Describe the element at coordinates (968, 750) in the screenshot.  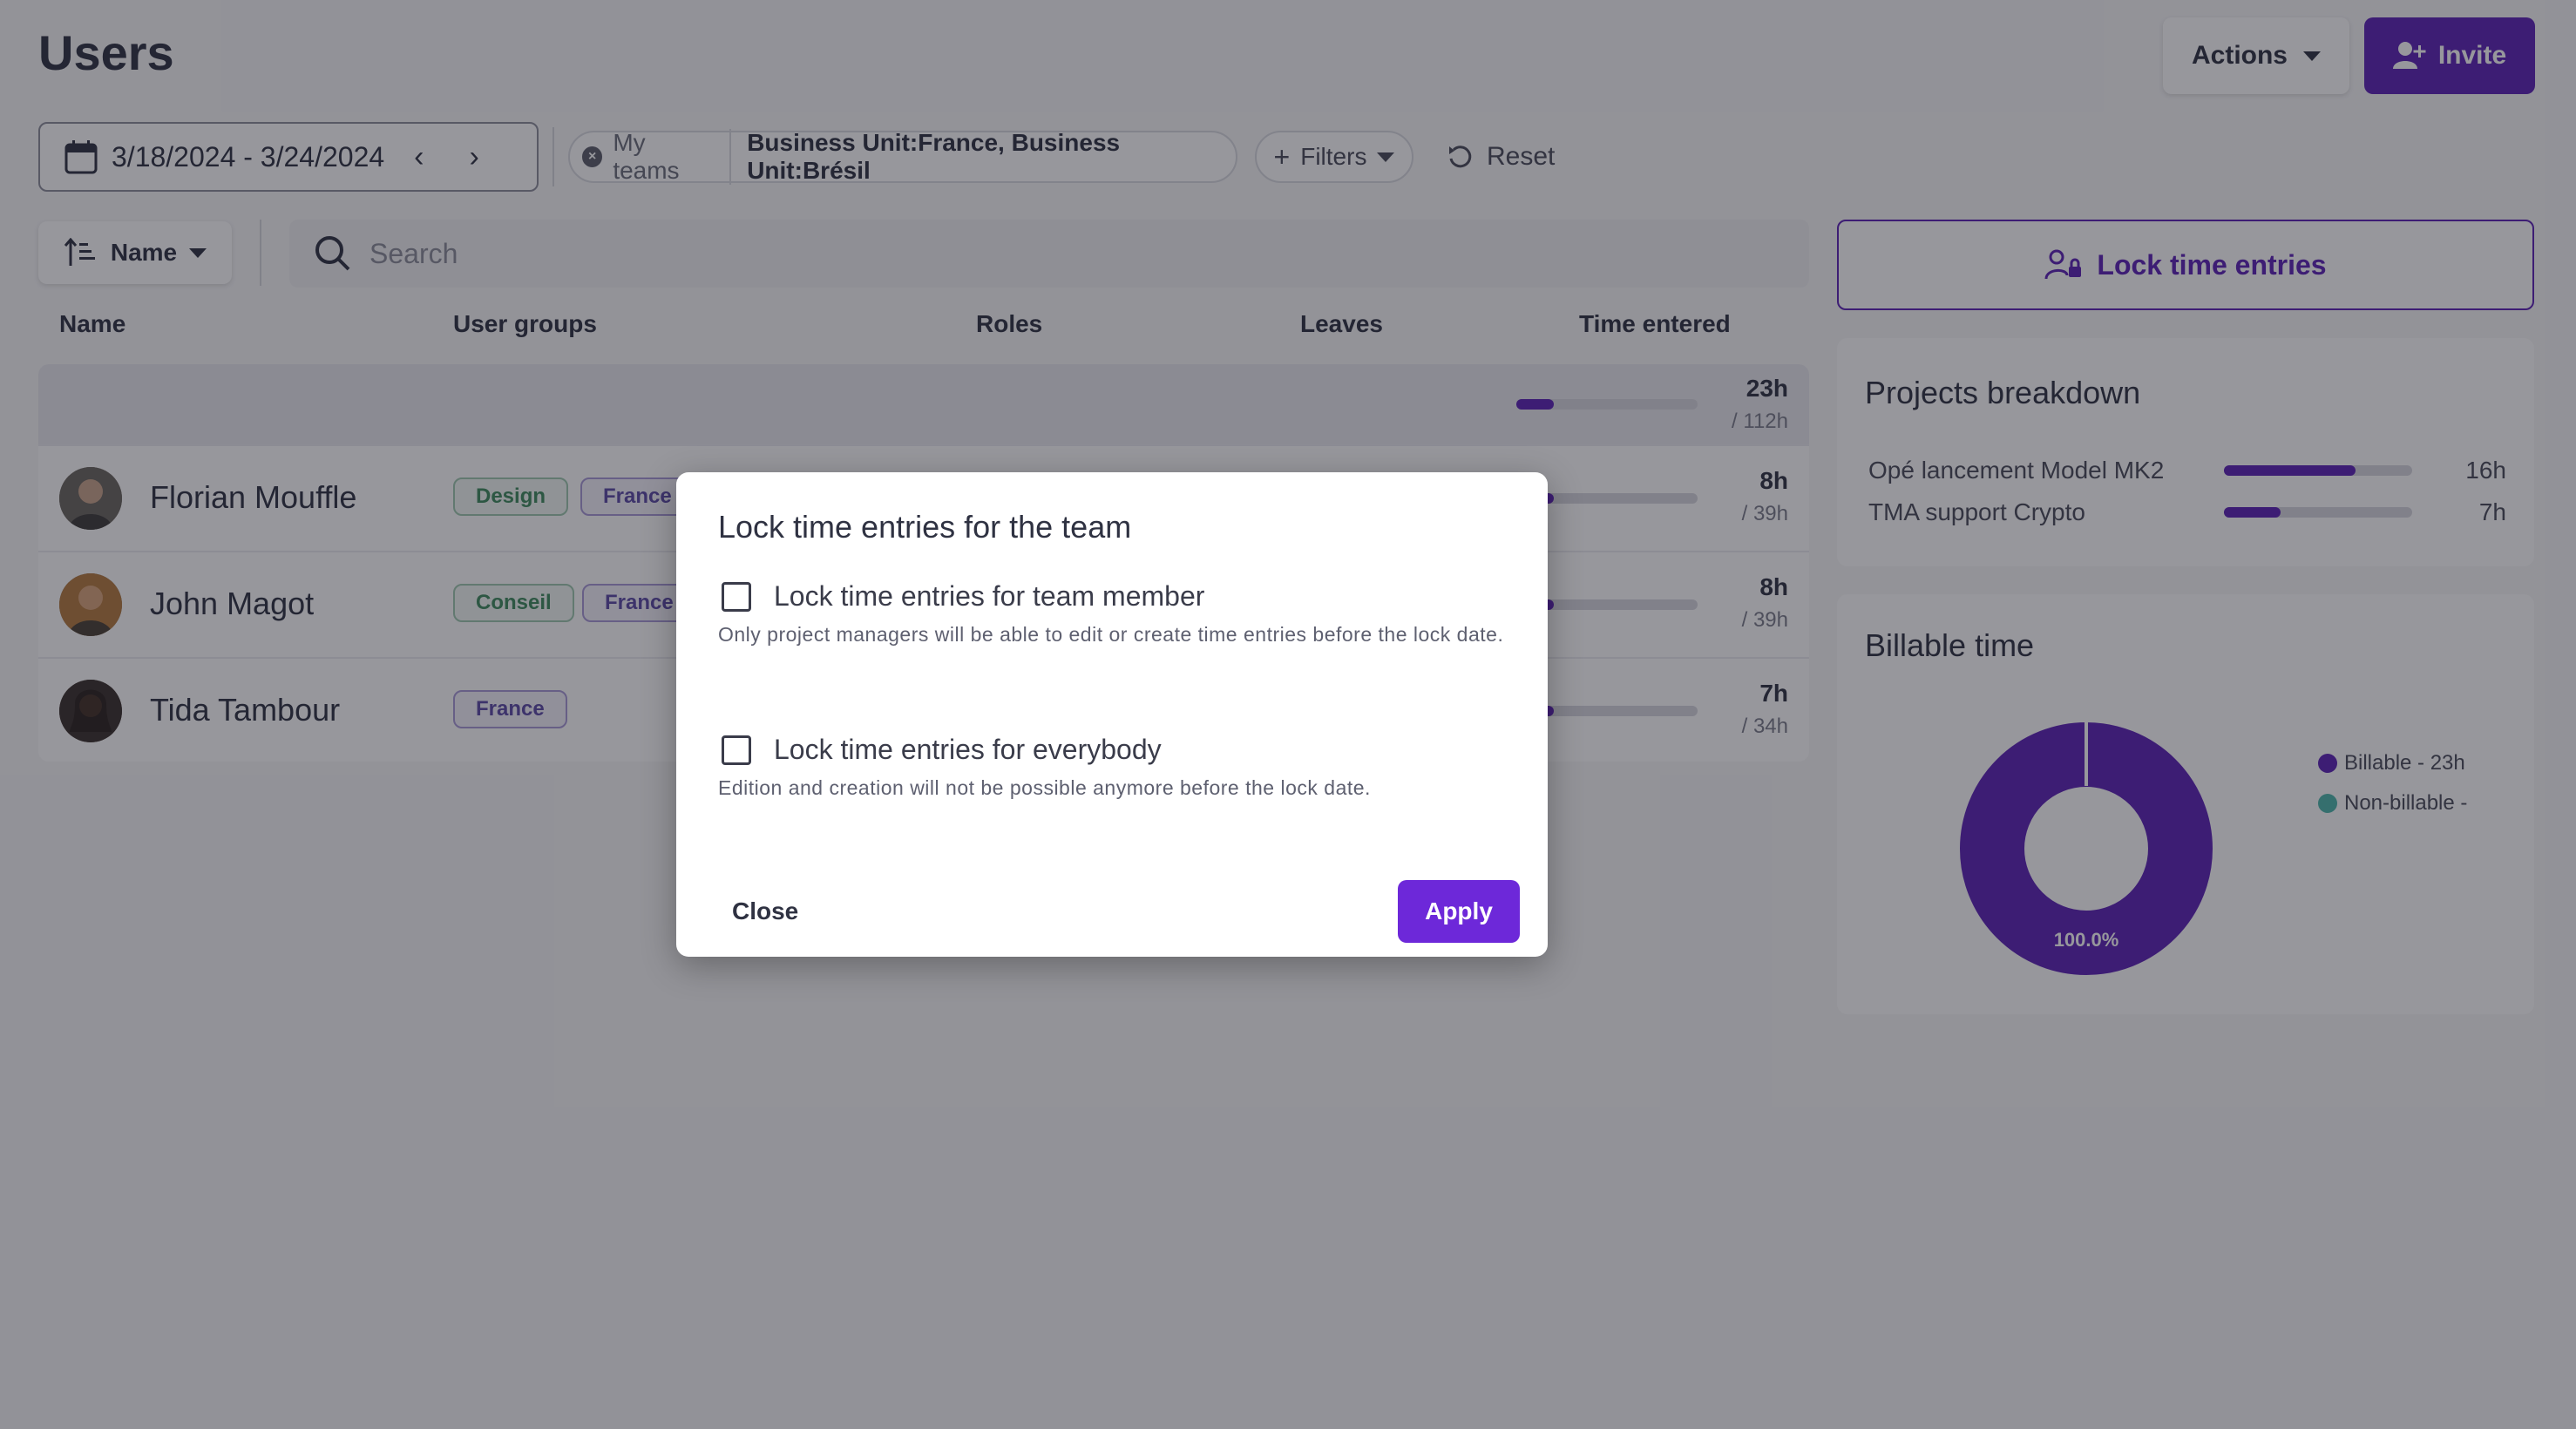
I see `option-label: Lock time entries for everybody` at that location.